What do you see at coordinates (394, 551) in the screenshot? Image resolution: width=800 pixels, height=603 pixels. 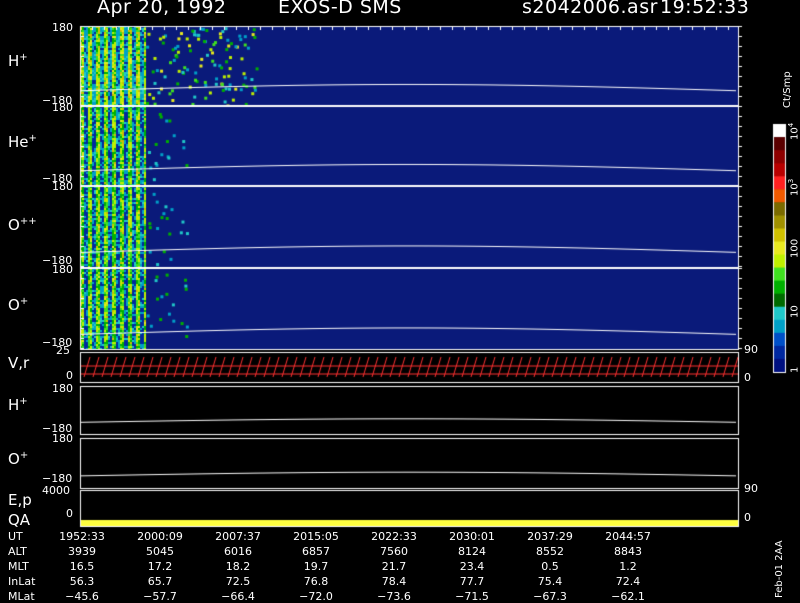 I see `table-cell: 7560` at bounding box center [394, 551].